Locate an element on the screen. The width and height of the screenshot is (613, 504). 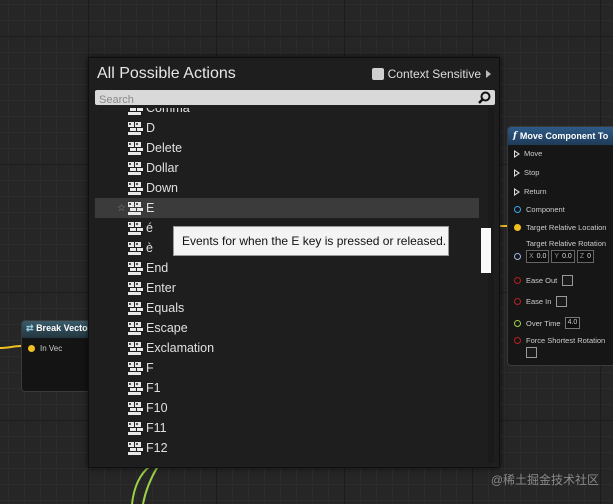
rotation-z-field: Z0 is located at coordinates (585, 256).